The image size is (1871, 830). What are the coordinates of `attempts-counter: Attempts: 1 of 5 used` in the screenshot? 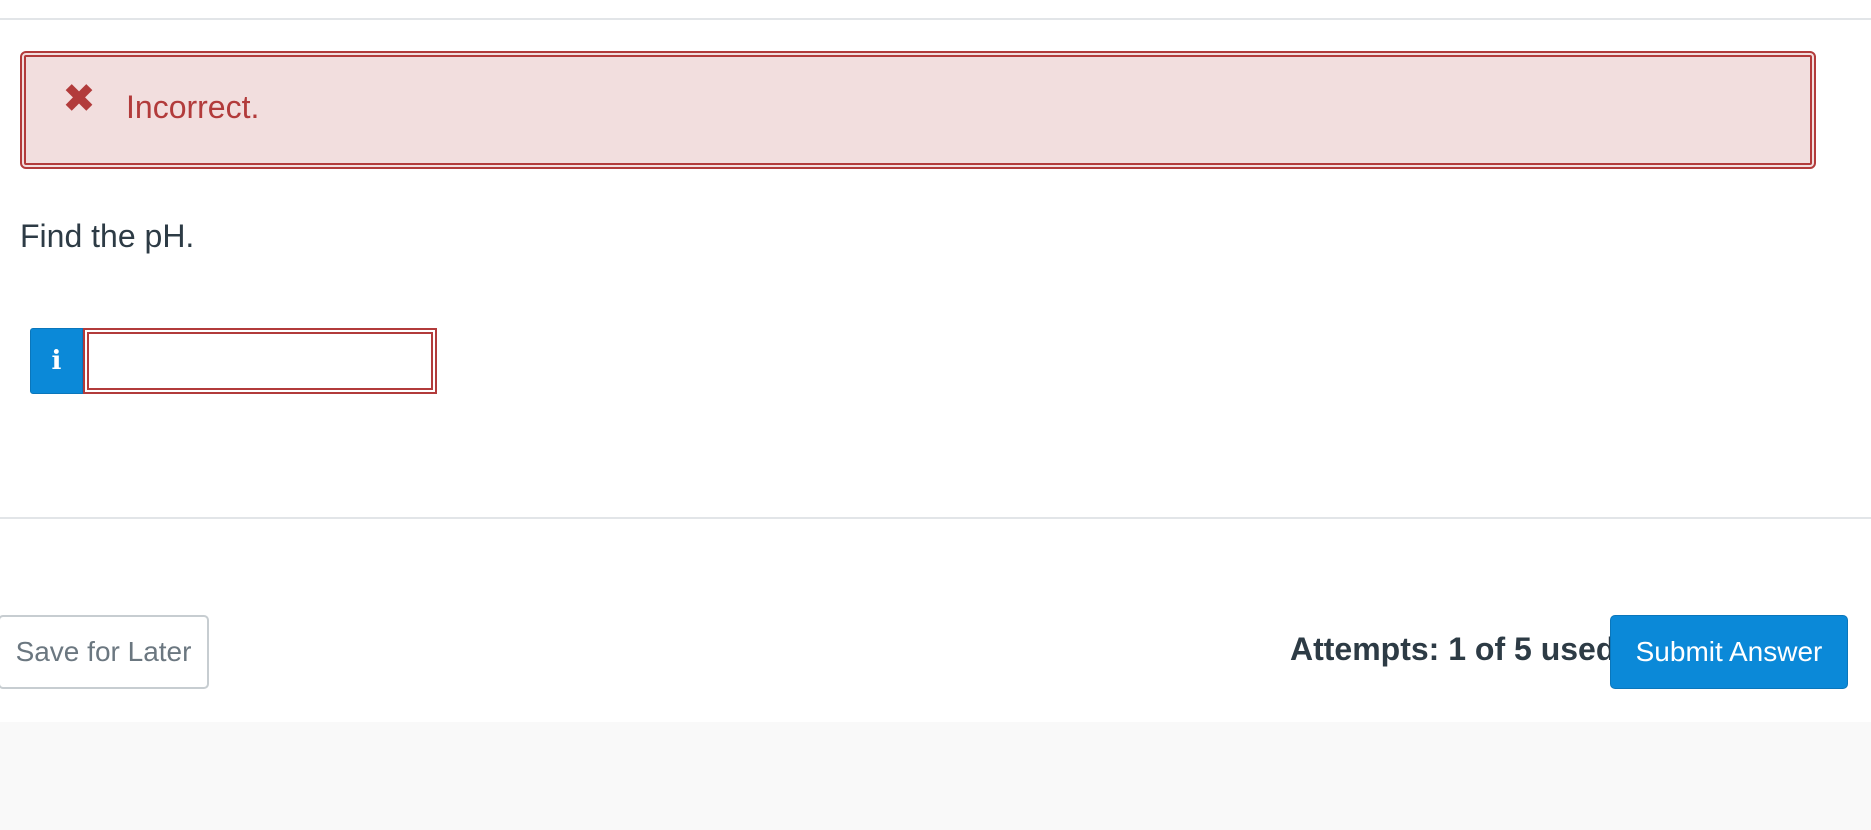 It's located at (1453, 649).